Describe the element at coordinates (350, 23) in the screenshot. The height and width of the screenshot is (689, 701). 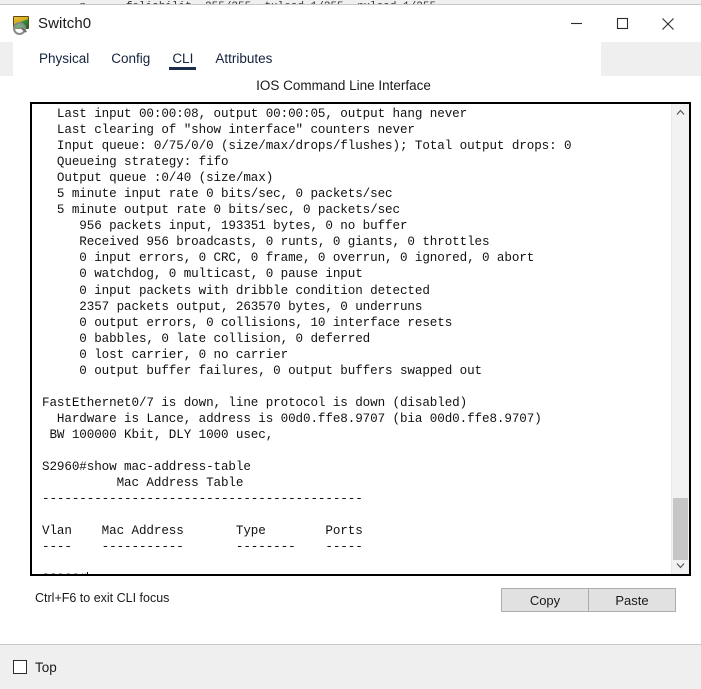
I see `title-bar: Switch0` at that location.